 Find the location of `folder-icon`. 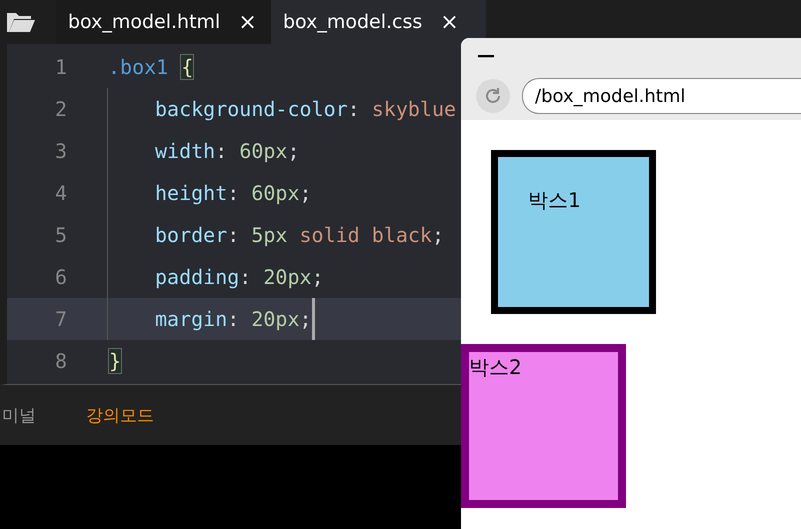

folder-icon is located at coordinates (21, 22).